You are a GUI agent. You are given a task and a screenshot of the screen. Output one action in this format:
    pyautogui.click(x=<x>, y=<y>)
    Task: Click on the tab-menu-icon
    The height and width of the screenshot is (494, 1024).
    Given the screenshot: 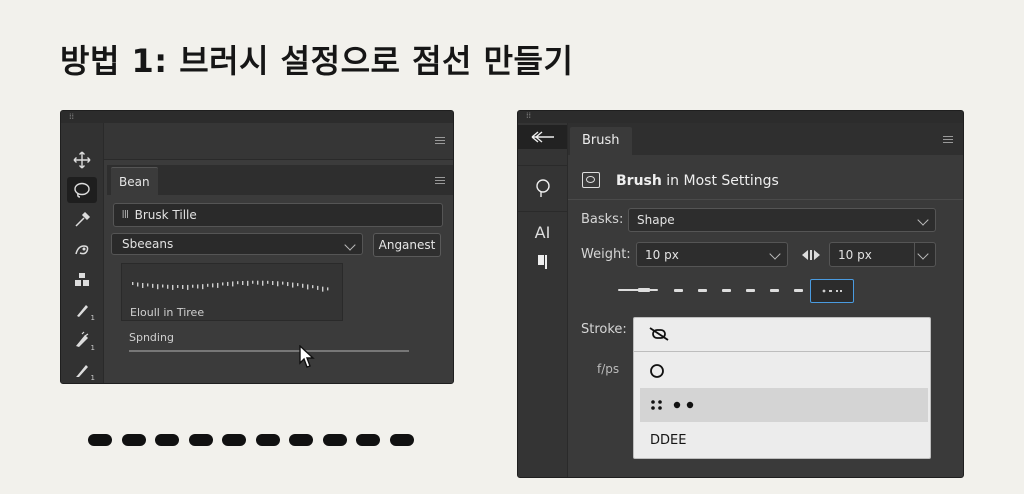 What is the action you would take?
    pyautogui.click(x=440, y=181)
    